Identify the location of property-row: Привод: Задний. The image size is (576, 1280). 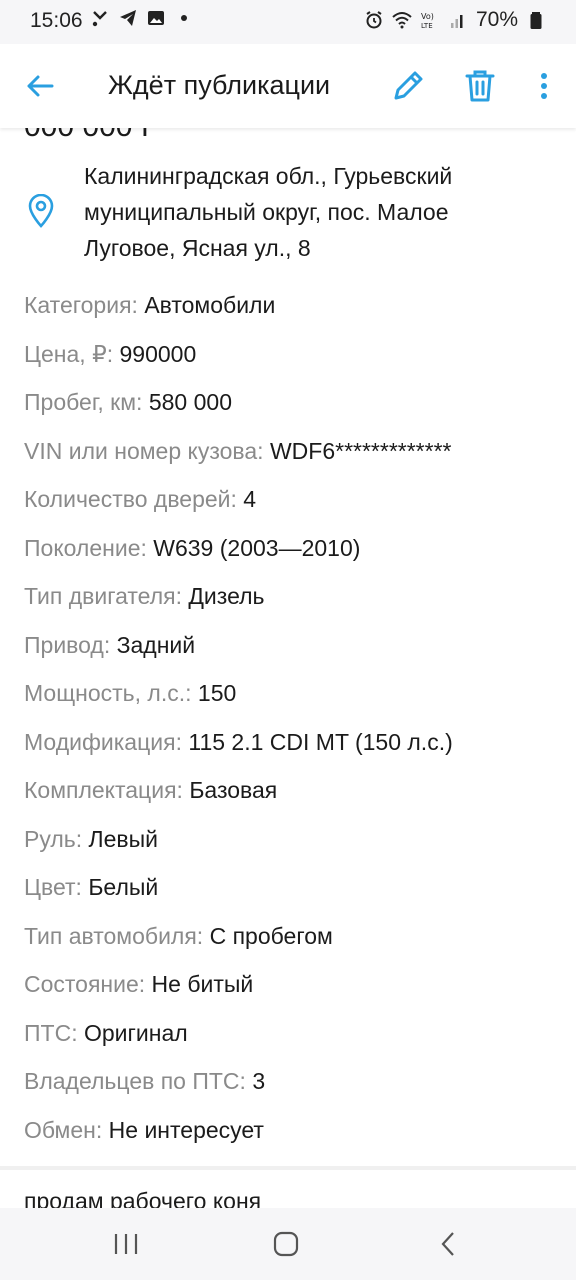
(289, 654).